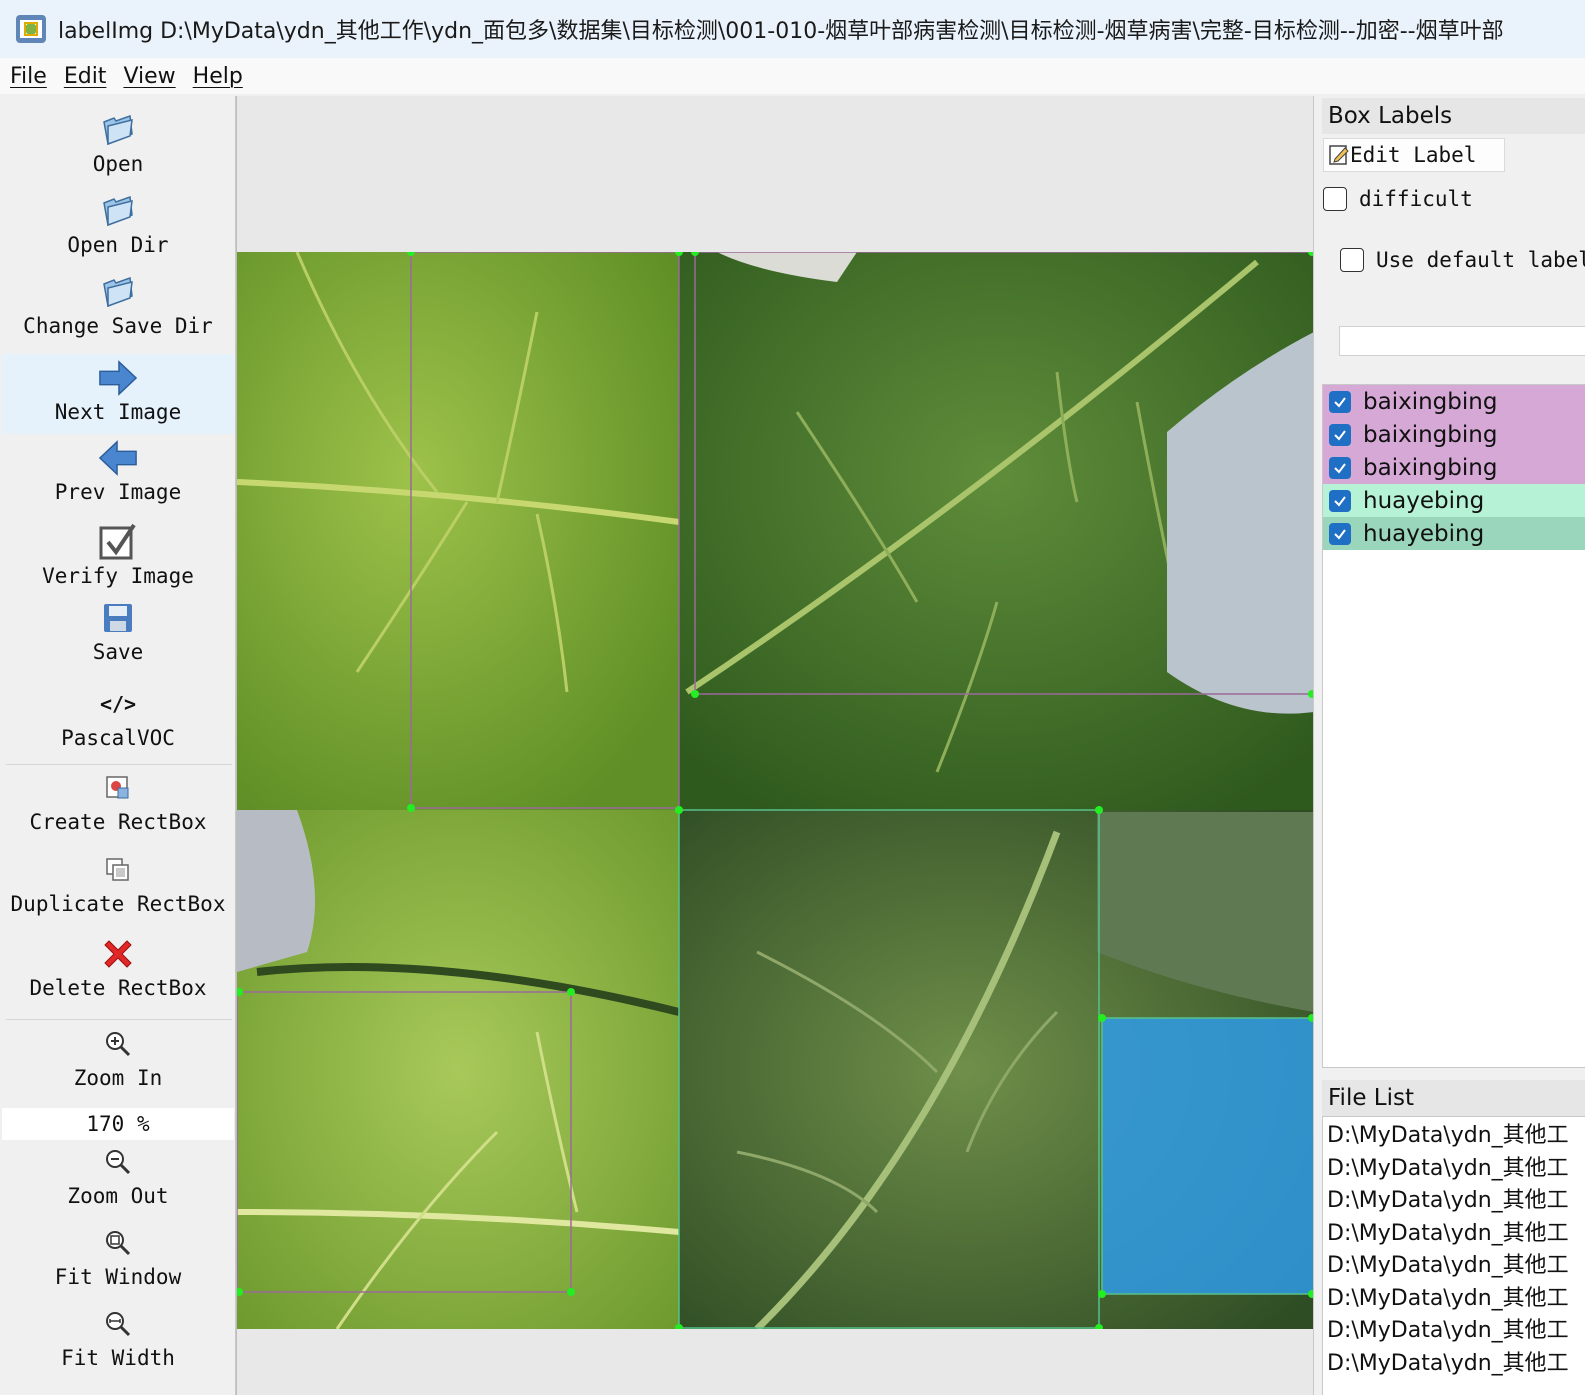 This screenshot has height=1395, width=1585. Describe the element at coordinates (149, 76) in the screenshot. I see `menu-view: View` at that location.